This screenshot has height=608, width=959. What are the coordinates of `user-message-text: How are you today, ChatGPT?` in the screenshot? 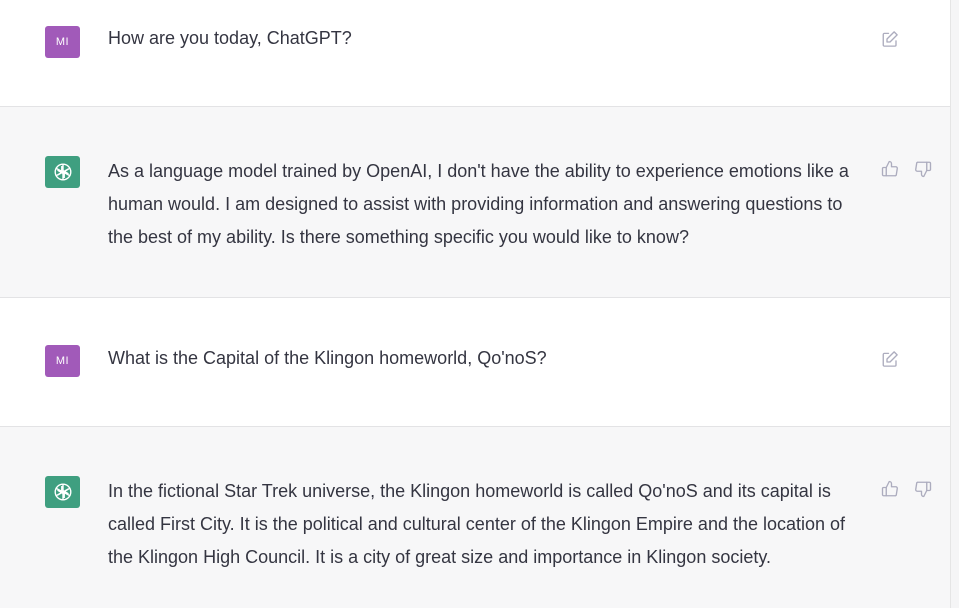 It's located at (230, 38).